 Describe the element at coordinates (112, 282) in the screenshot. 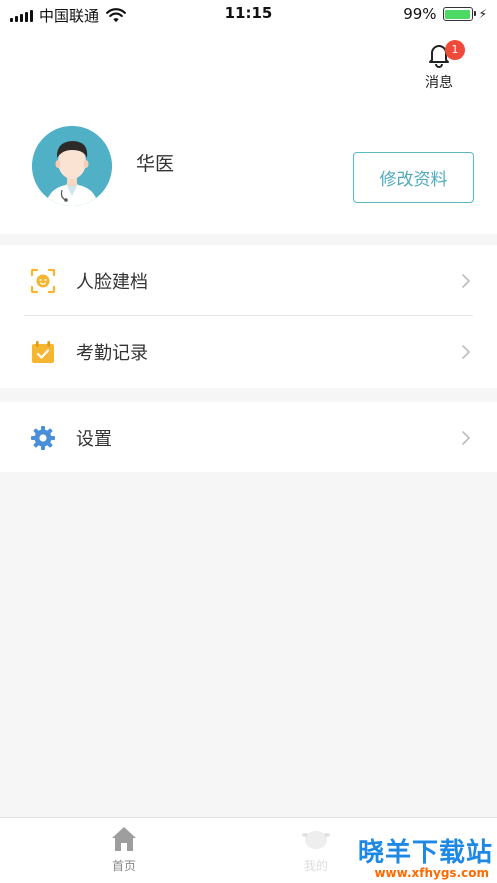

I see `face-archive-label: 人脸建档` at that location.